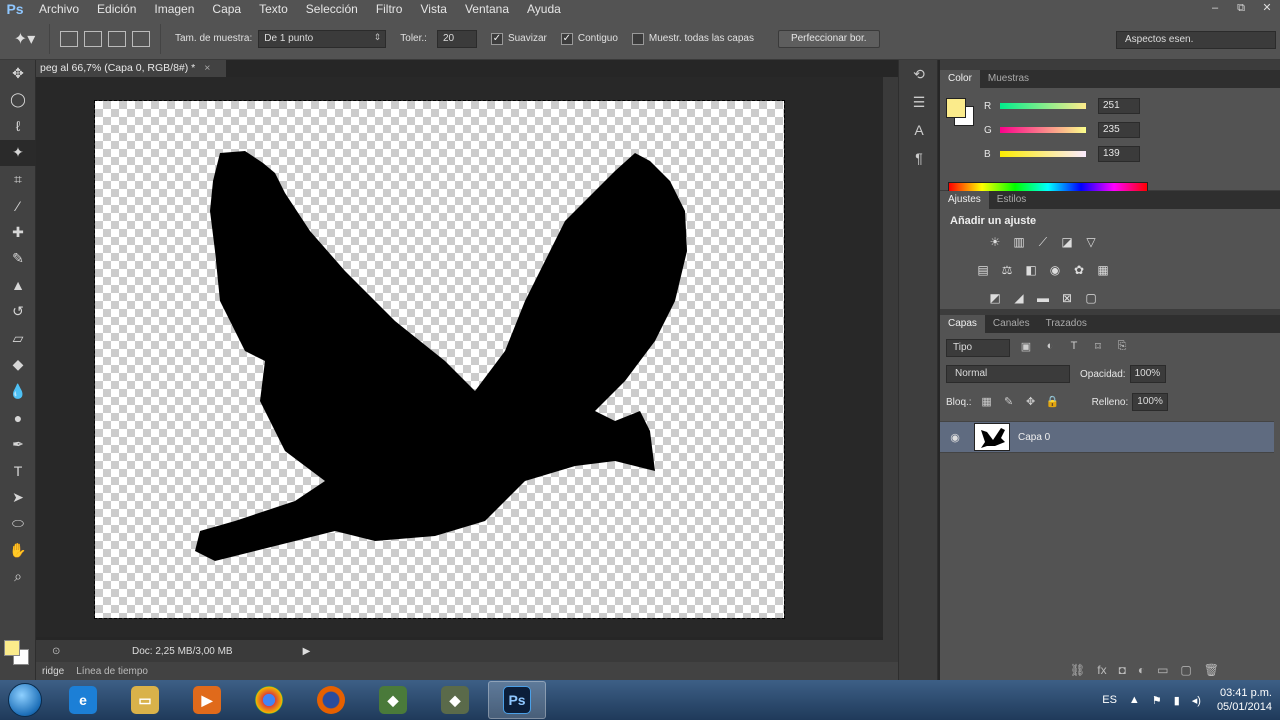 The image size is (1280, 720). I want to click on sample-all-layers-checkbox: Muestr. todas las capas, so click(692, 38).